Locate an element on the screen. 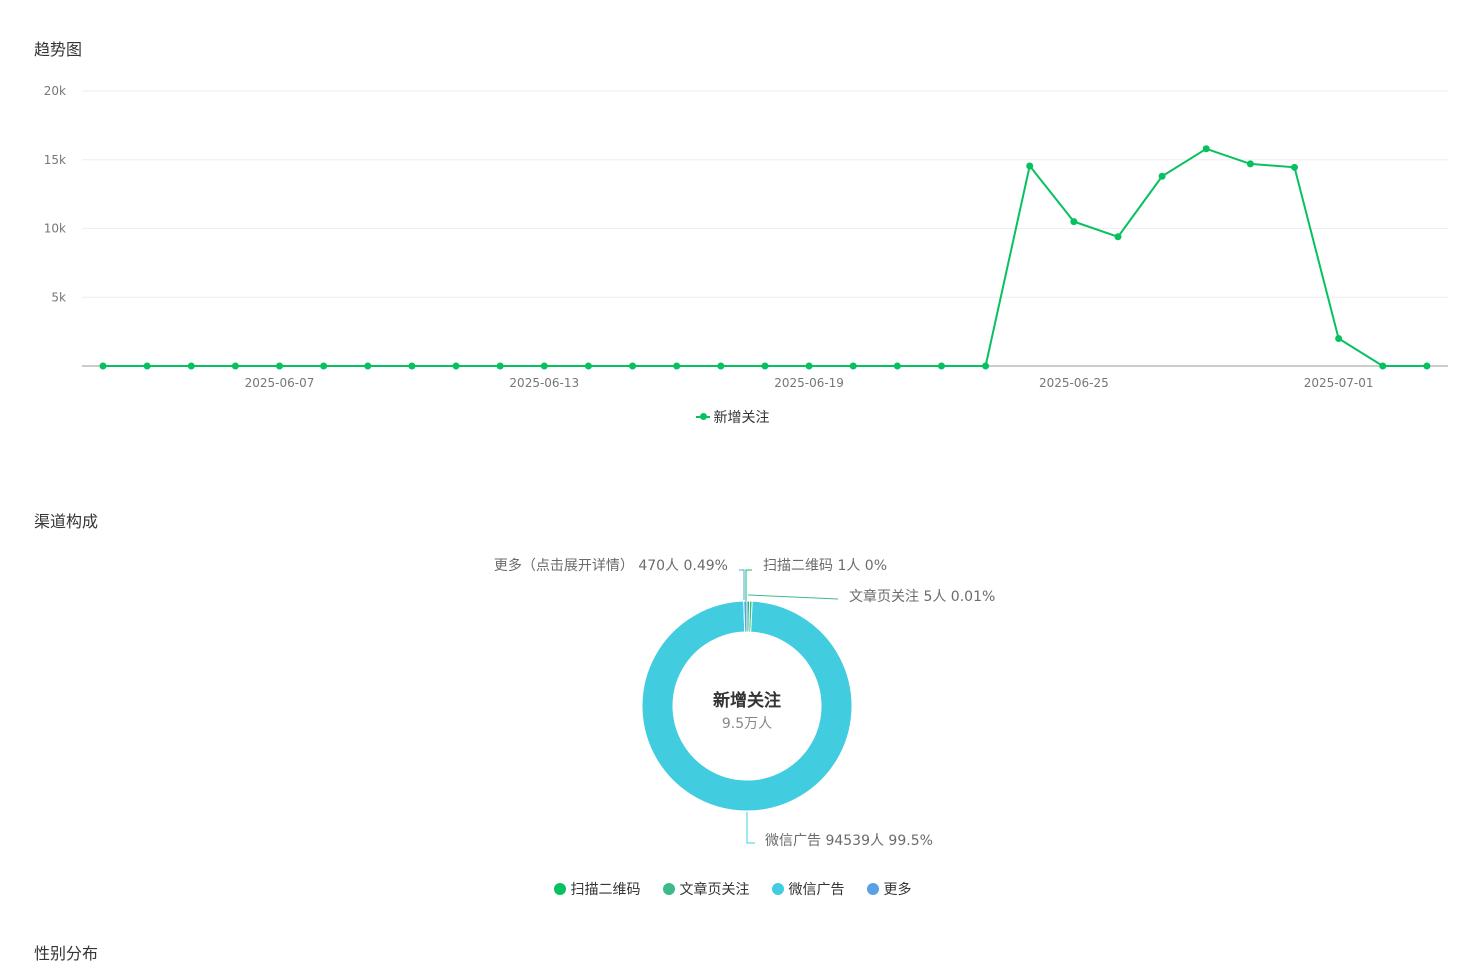  legend-label: 新增关注 is located at coordinates (741, 418).